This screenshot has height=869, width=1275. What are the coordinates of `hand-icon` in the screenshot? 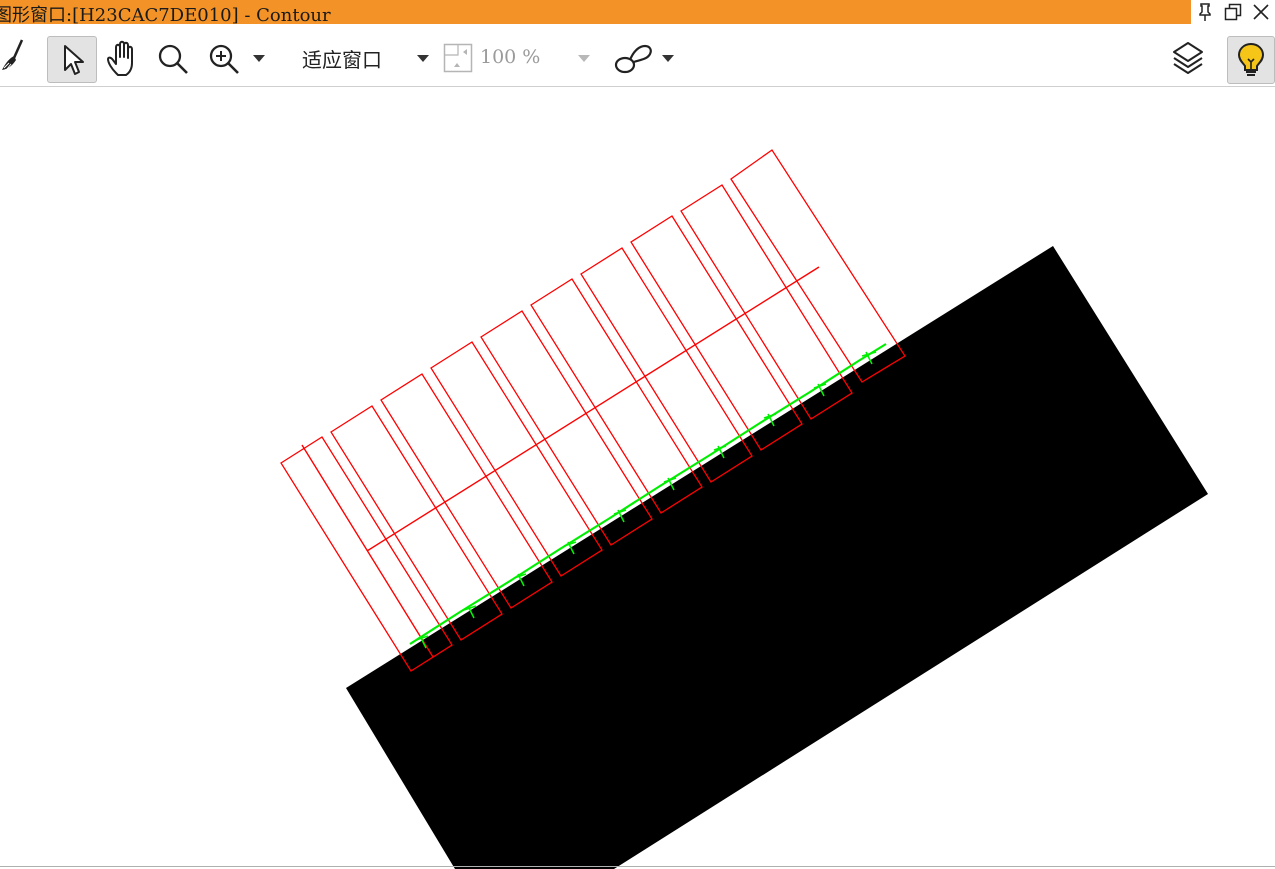 It's located at (123, 58).